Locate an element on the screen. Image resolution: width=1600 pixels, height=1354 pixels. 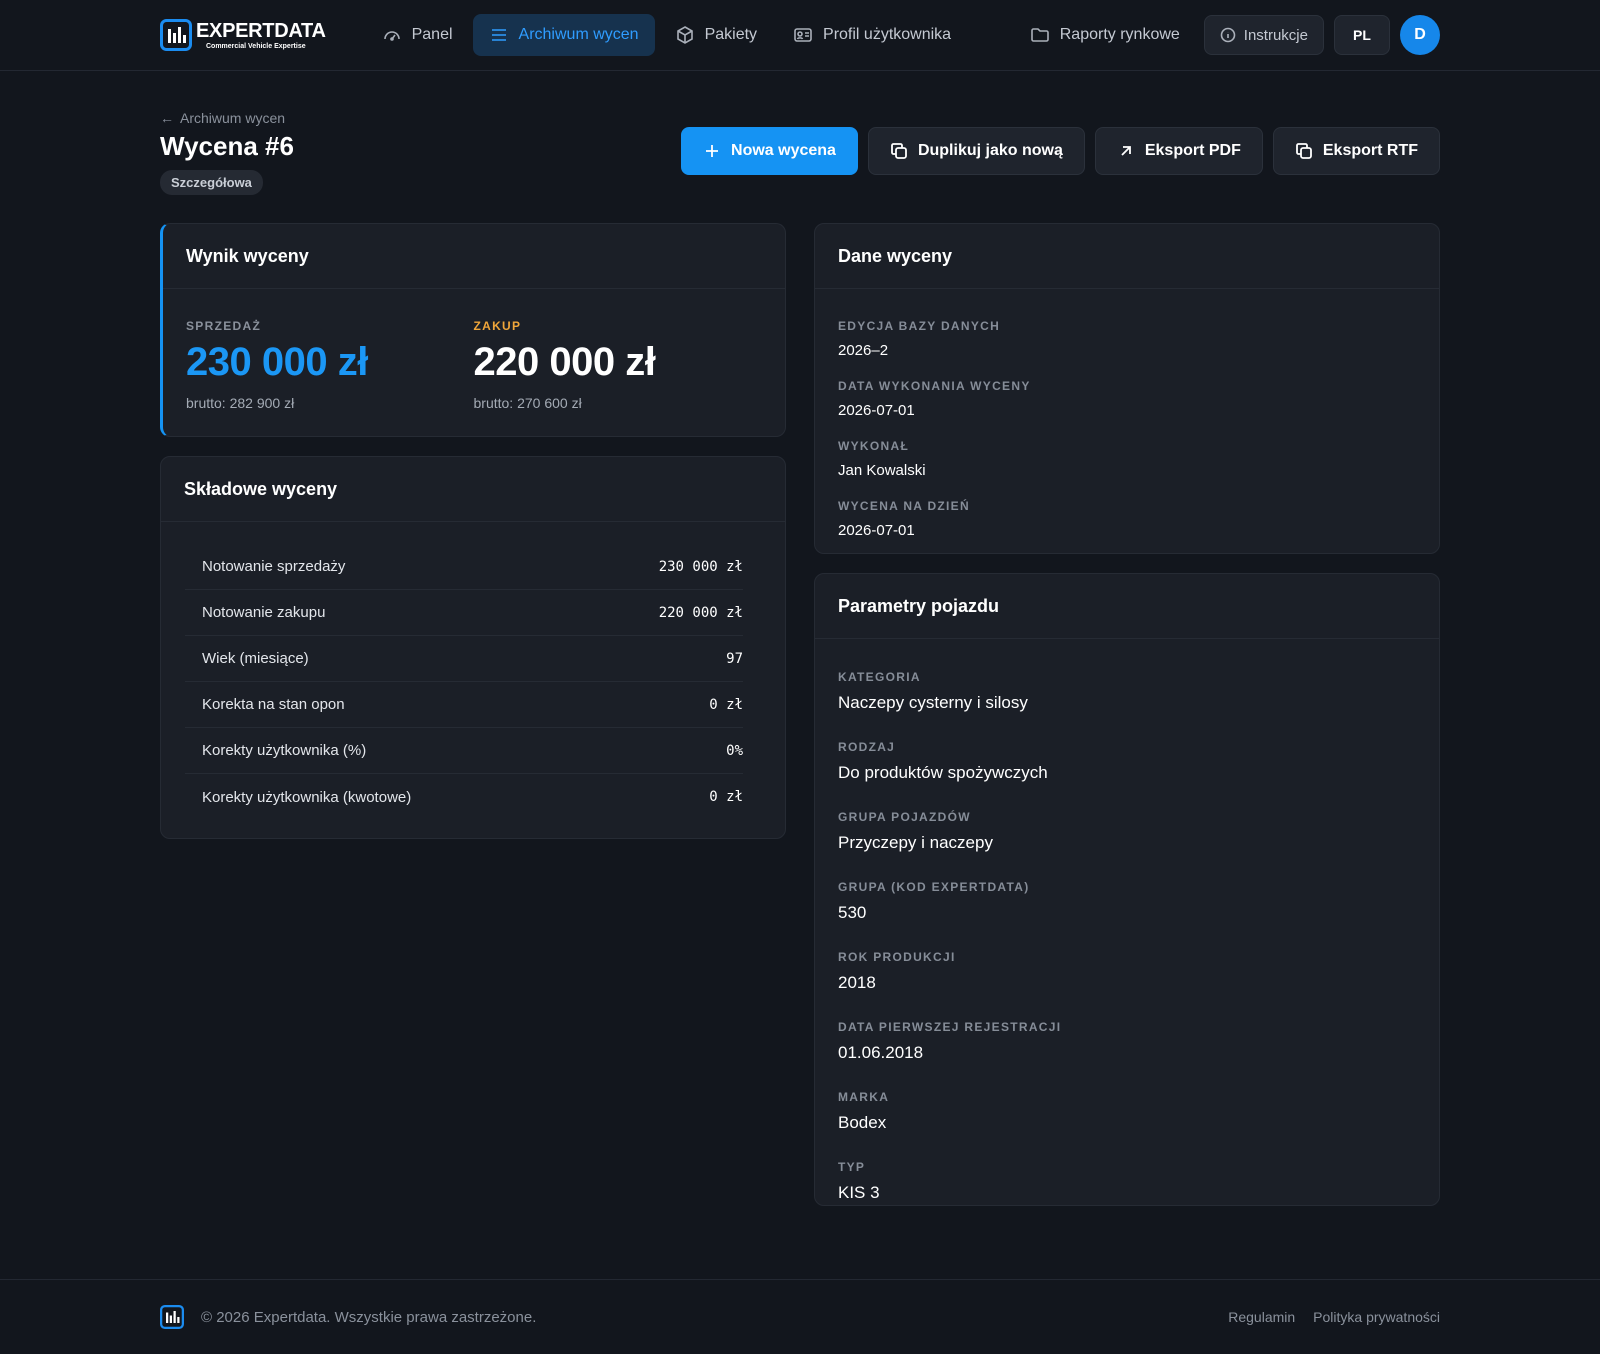
export-pdf-button: Eksport PDF is located at coordinates (1178, 151).